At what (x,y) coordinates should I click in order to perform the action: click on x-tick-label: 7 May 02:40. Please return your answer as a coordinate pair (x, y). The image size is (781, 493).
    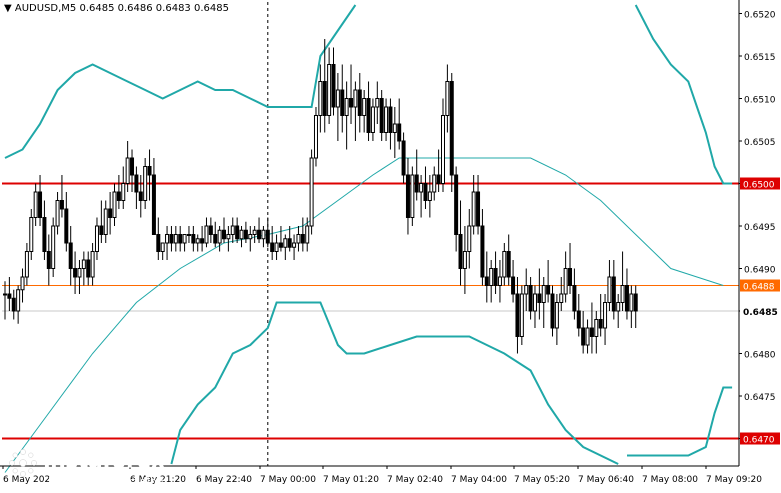
    Looking at the image, I should click on (415, 480).